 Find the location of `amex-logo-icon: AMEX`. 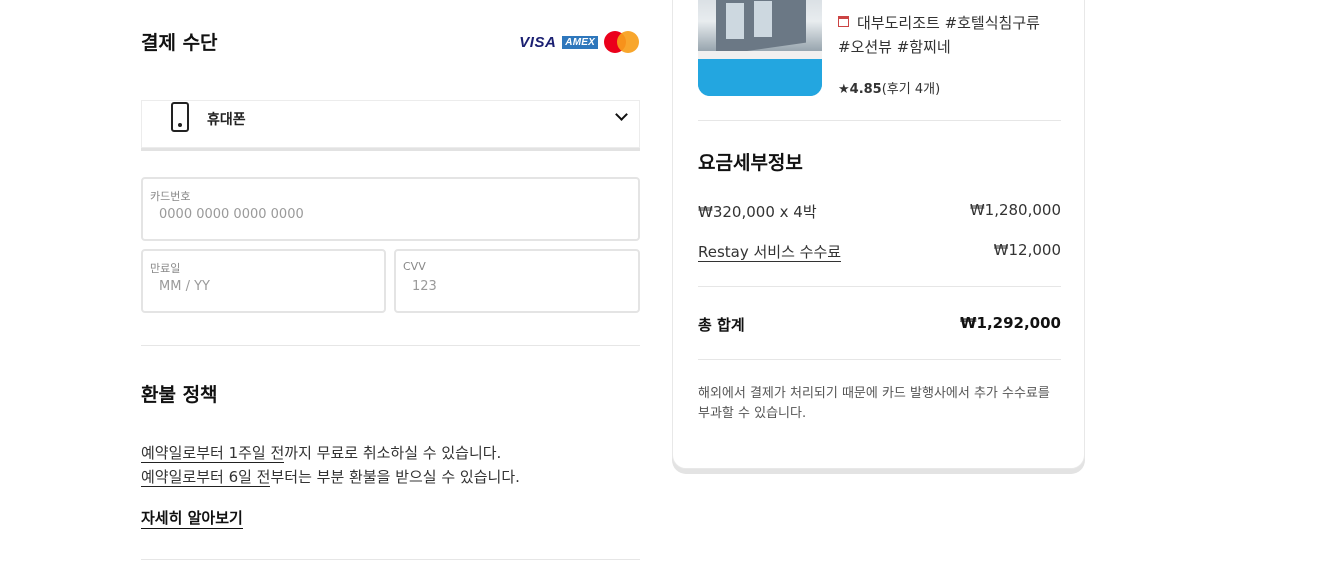

amex-logo-icon: AMEX is located at coordinates (580, 42).